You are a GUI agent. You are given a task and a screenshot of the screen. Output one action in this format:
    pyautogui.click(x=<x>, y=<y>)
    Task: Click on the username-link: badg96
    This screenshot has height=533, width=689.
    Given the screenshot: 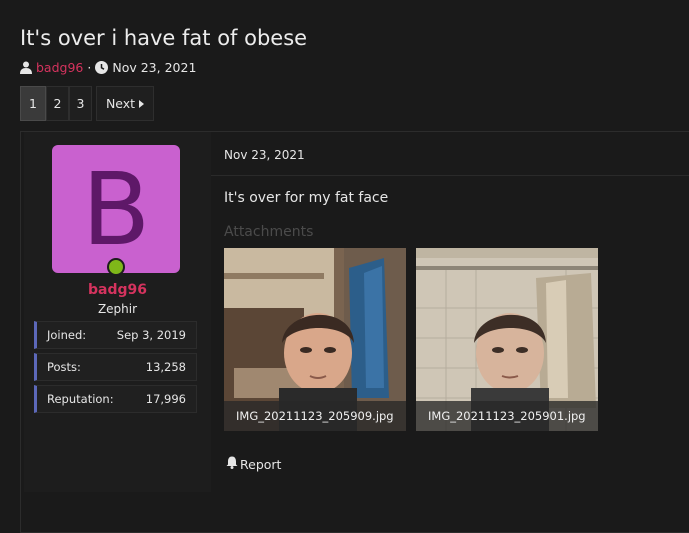 What is the action you would take?
    pyautogui.click(x=117, y=290)
    